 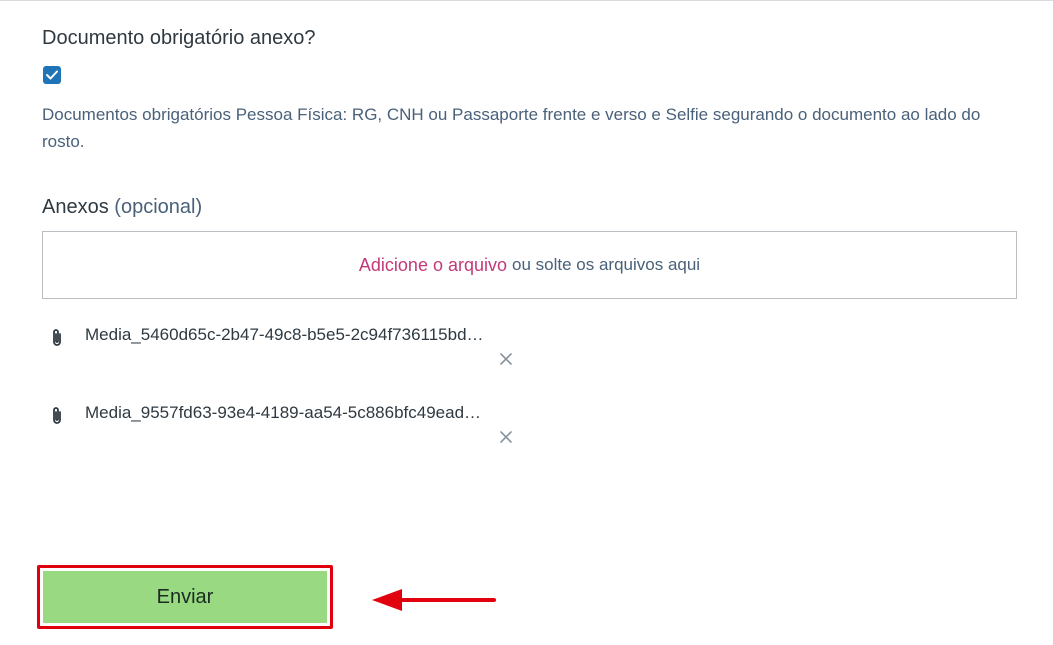 What do you see at coordinates (75, 207) in the screenshot?
I see `attachments-label-text: Anexos` at bounding box center [75, 207].